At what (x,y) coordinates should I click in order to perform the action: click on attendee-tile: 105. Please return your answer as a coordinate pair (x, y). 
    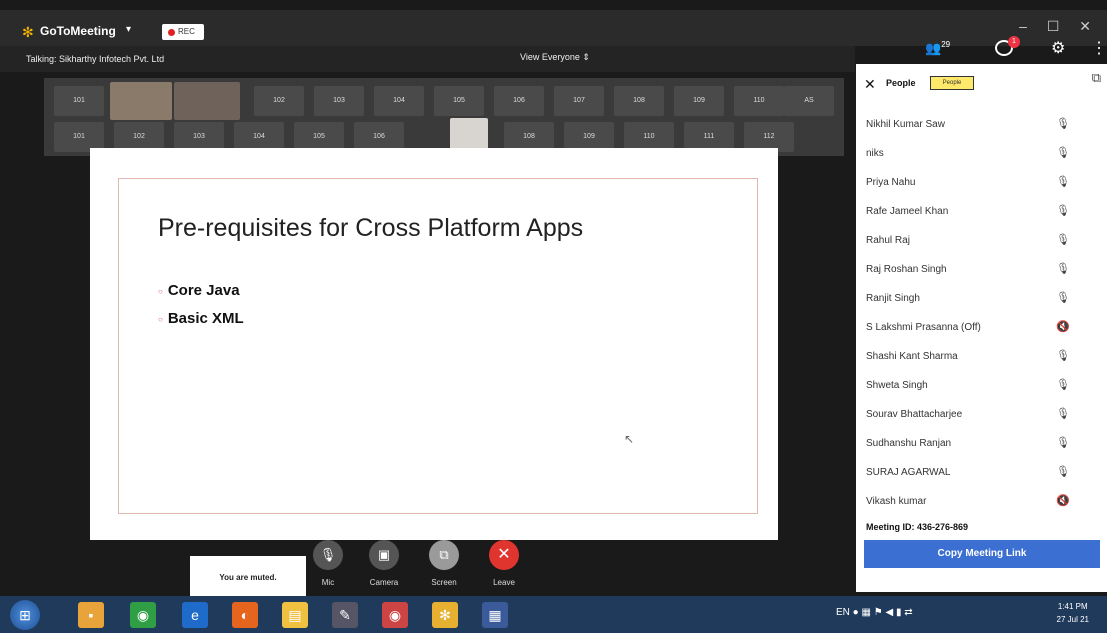
    Looking at the image, I should click on (459, 101).